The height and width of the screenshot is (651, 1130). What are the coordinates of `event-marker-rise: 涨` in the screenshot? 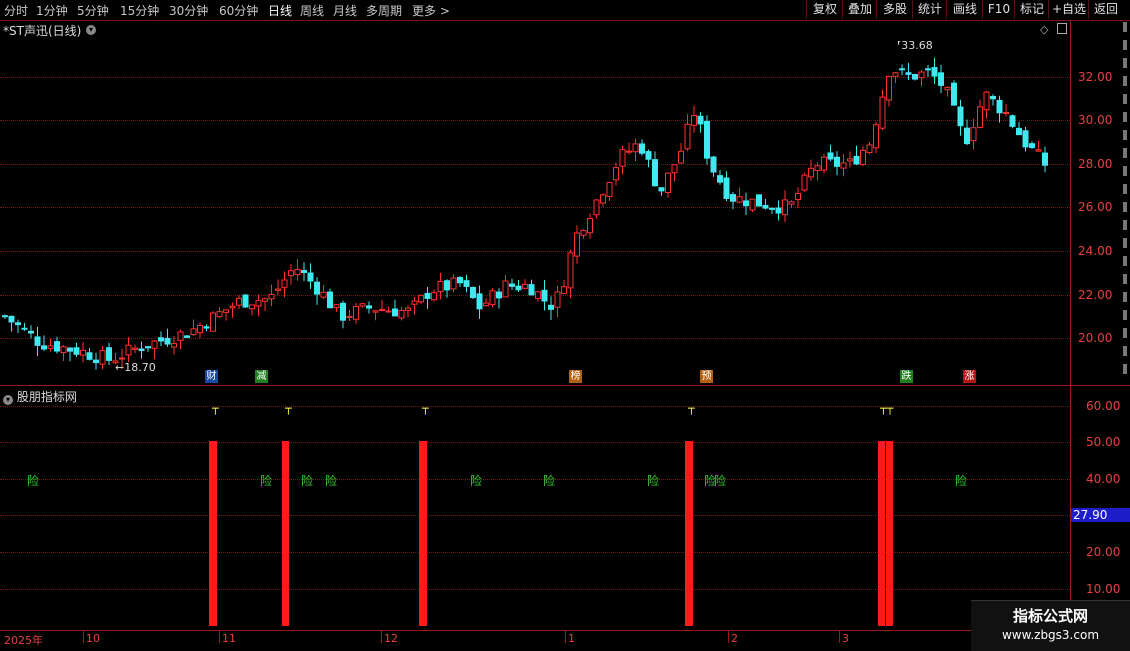 It's located at (969, 376).